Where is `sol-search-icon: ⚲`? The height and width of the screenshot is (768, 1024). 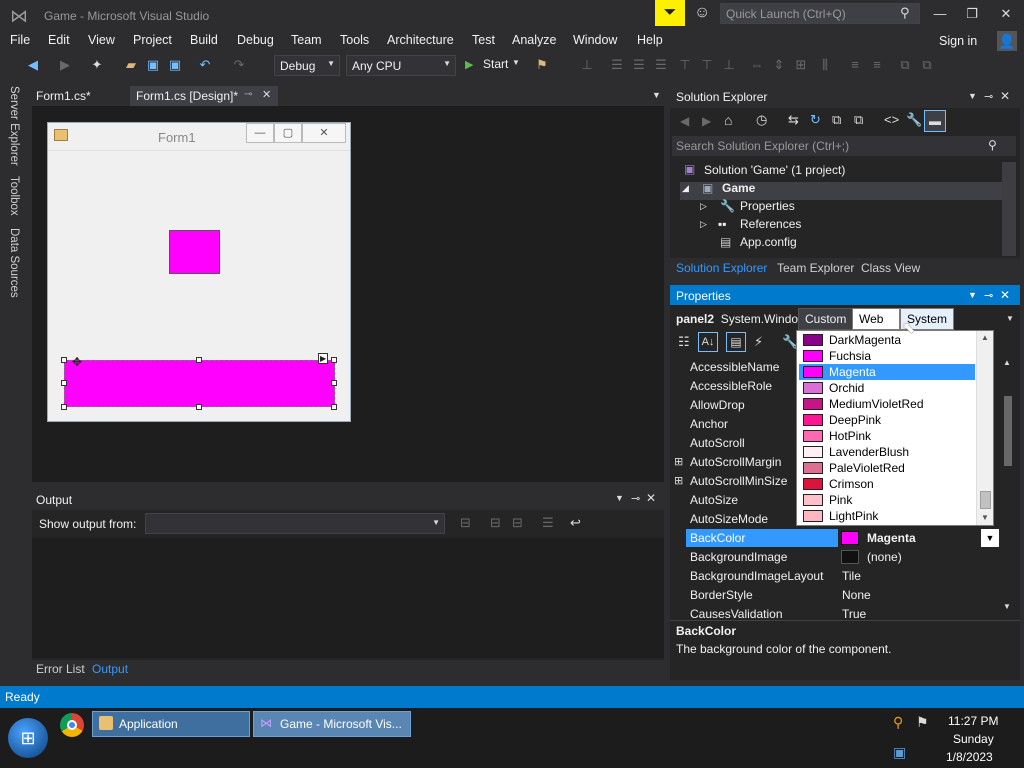 sol-search-icon: ⚲ is located at coordinates (992, 145).